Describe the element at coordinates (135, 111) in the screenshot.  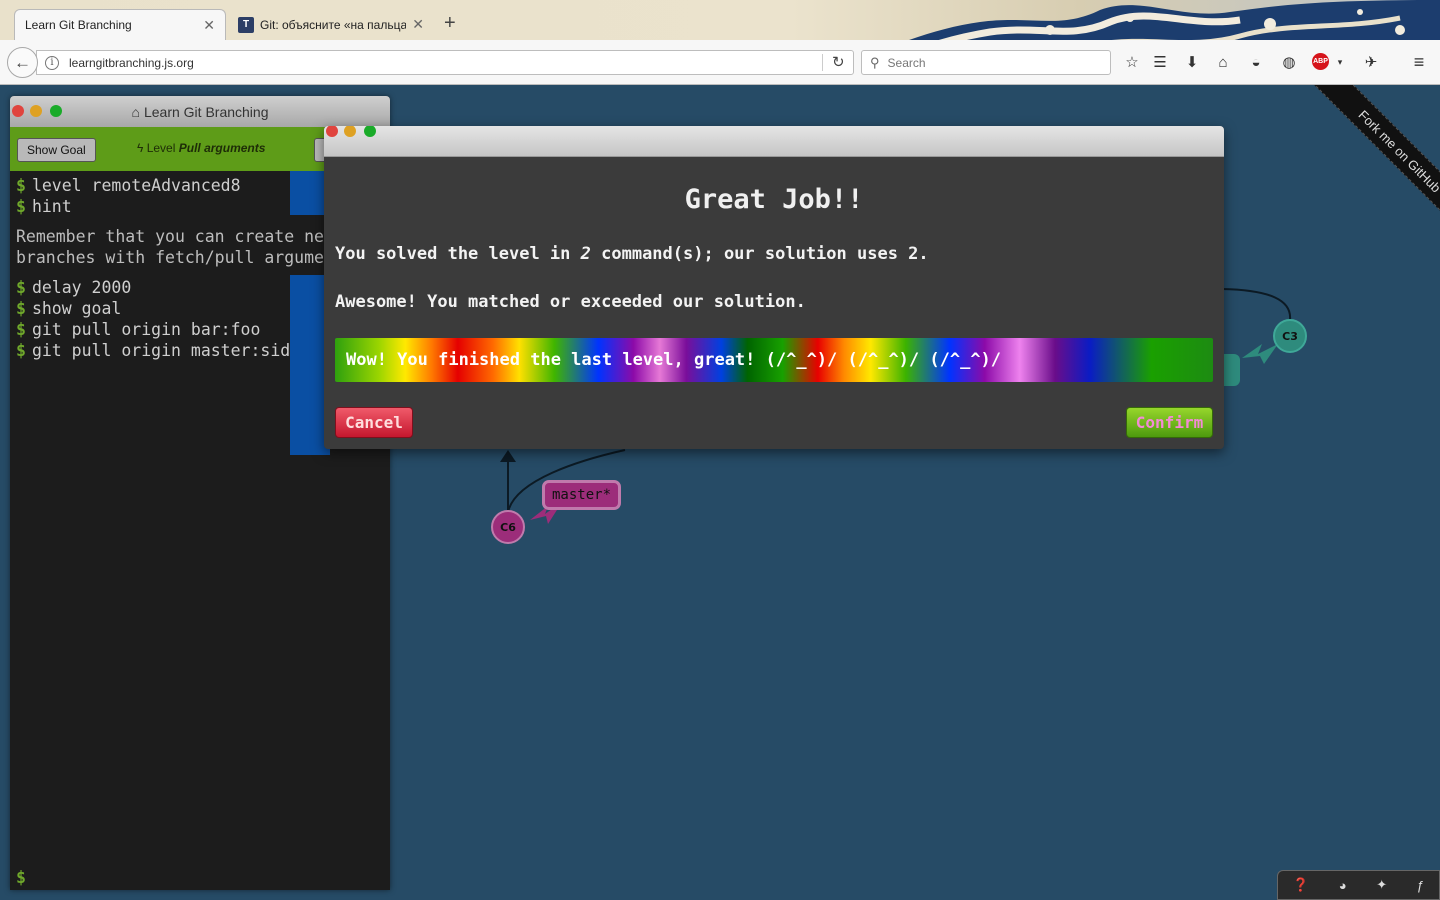
I see `home-icon: ⌂` at that location.